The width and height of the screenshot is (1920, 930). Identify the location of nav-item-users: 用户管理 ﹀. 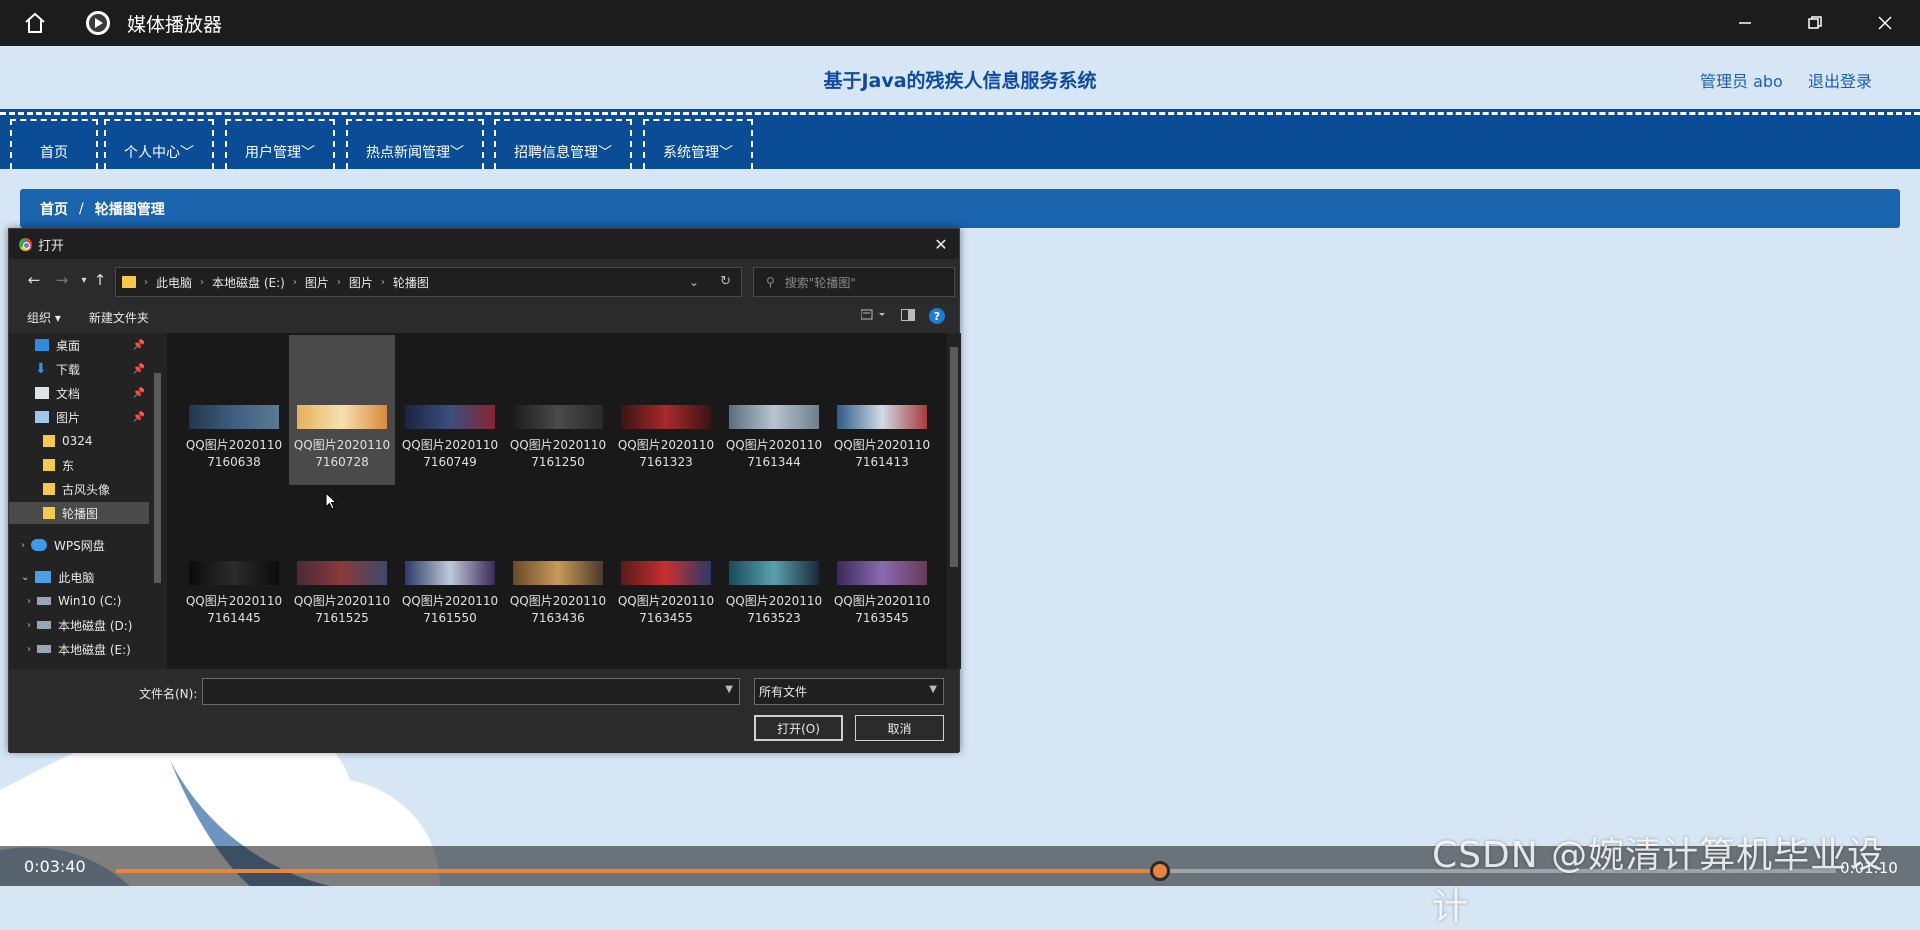
(280, 144).